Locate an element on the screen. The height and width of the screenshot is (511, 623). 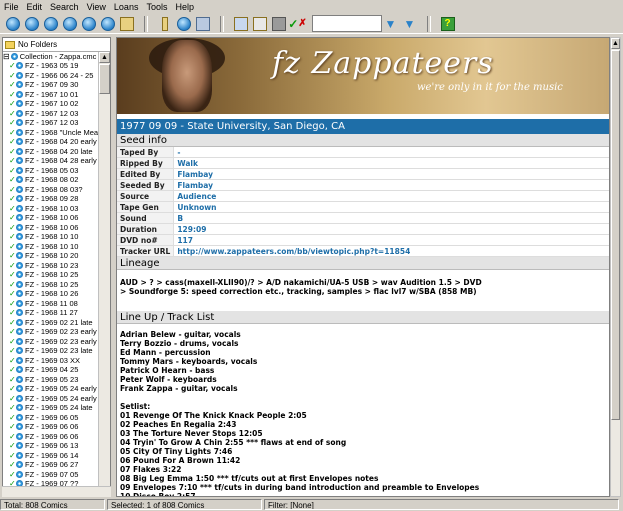
menu-view: View is located at coordinates (96, 7).